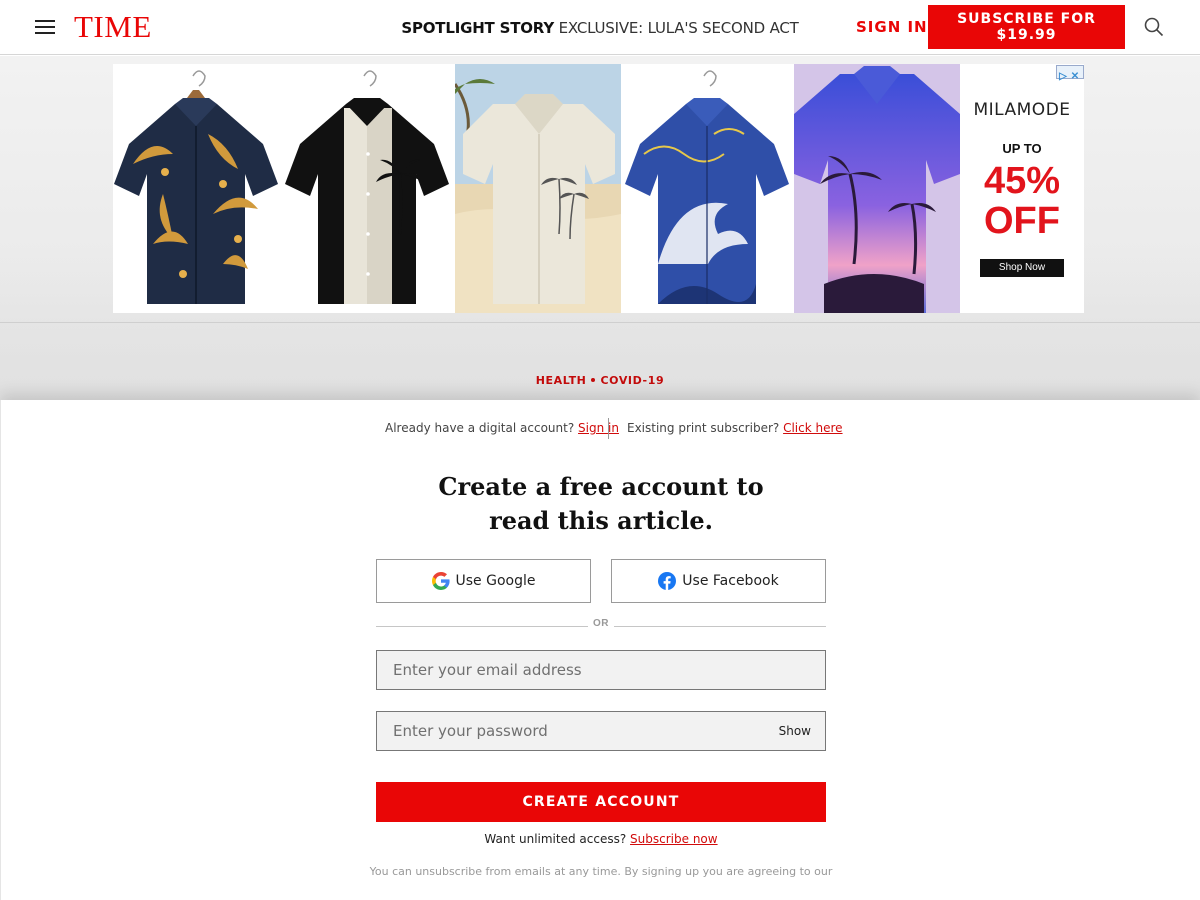 The height and width of the screenshot is (900, 1200). Describe the element at coordinates (1154, 27) in the screenshot. I see `search-icon` at that location.